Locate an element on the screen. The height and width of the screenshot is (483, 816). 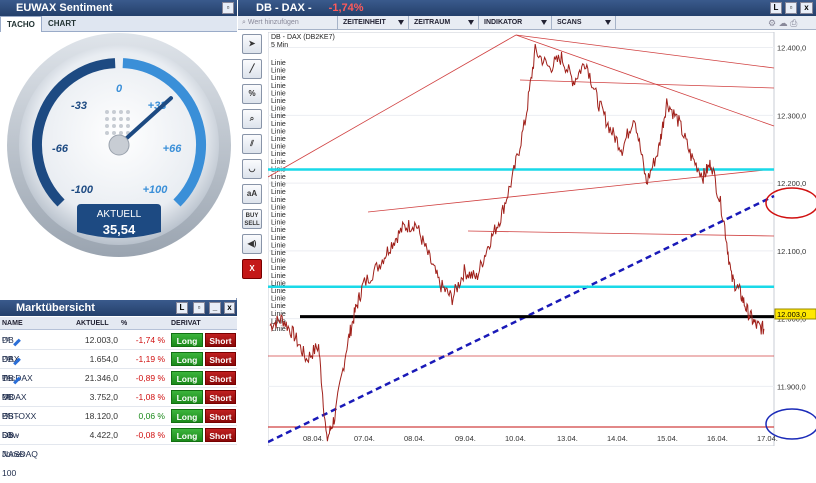
row-name-text: DB - NASDAQ 100 is located at coordinates (20, 454).